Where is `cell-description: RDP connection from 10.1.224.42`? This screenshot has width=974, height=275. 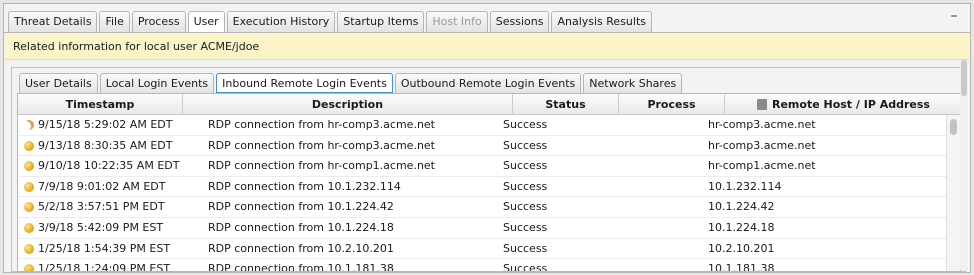
cell-description: RDP connection from 10.1.224.42 is located at coordinates (301, 207).